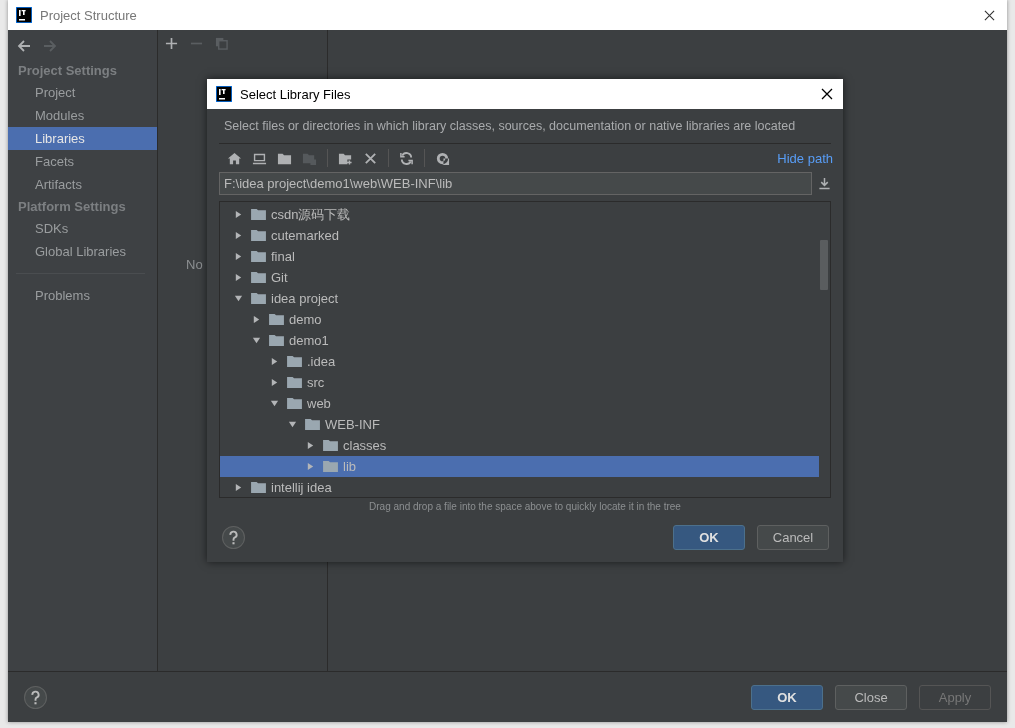 The image size is (1015, 728). What do you see at coordinates (824, 183) in the screenshot?
I see `download-icon` at bounding box center [824, 183].